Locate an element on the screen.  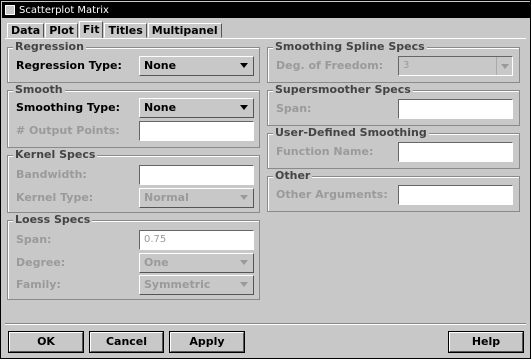
degree-select: One is located at coordinates (196, 263).